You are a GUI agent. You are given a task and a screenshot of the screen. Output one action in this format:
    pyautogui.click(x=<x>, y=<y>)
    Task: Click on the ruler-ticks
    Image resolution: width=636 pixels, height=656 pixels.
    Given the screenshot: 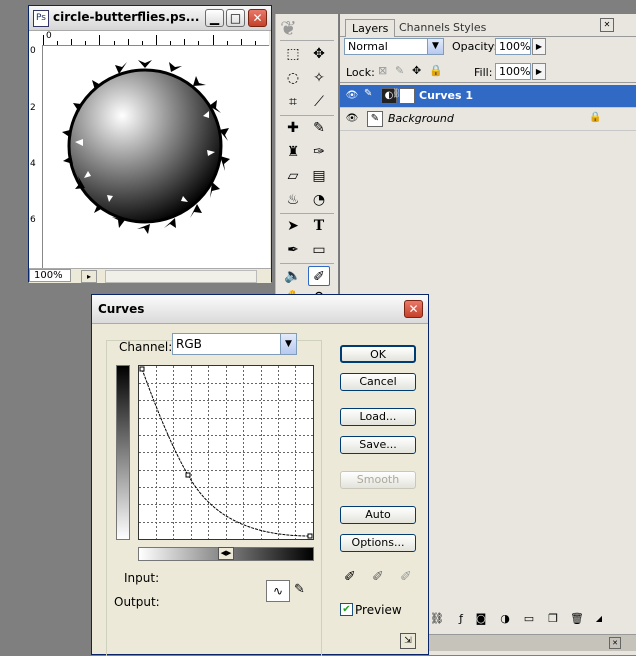 What is the action you would take?
    pyautogui.click(x=149, y=40)
    